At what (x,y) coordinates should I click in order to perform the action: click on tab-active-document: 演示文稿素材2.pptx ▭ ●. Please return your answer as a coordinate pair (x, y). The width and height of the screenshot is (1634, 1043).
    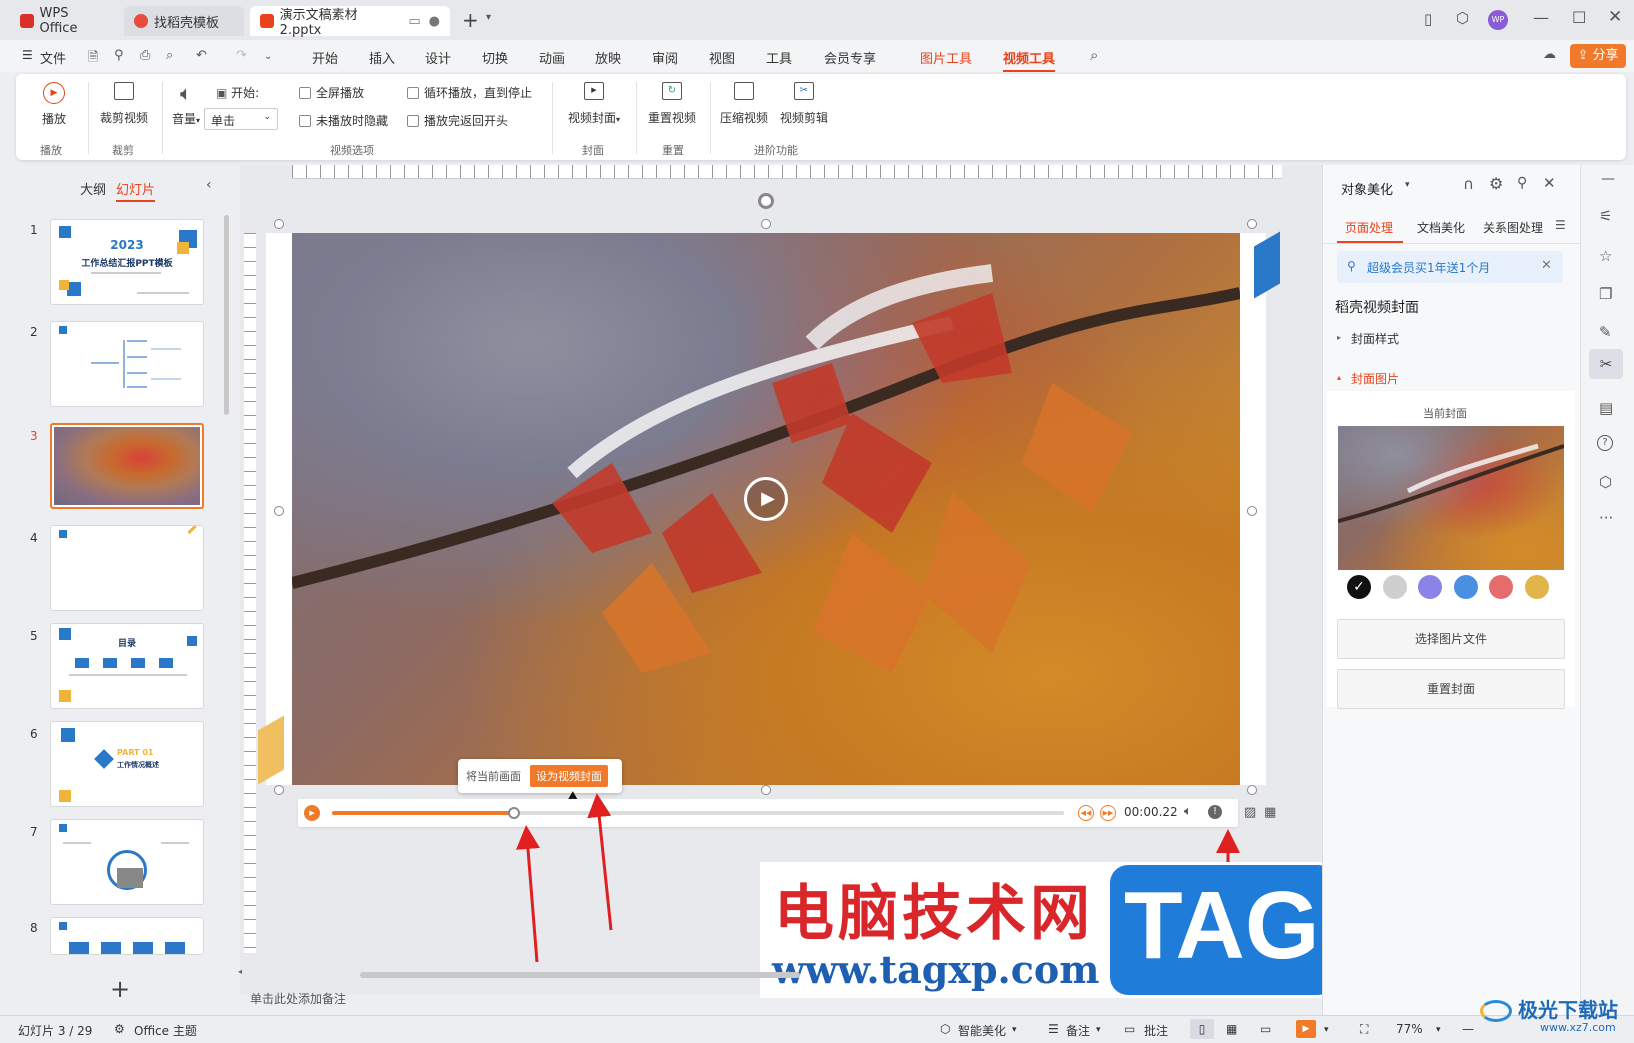
    Looking at the image, I should click on (350, 22).